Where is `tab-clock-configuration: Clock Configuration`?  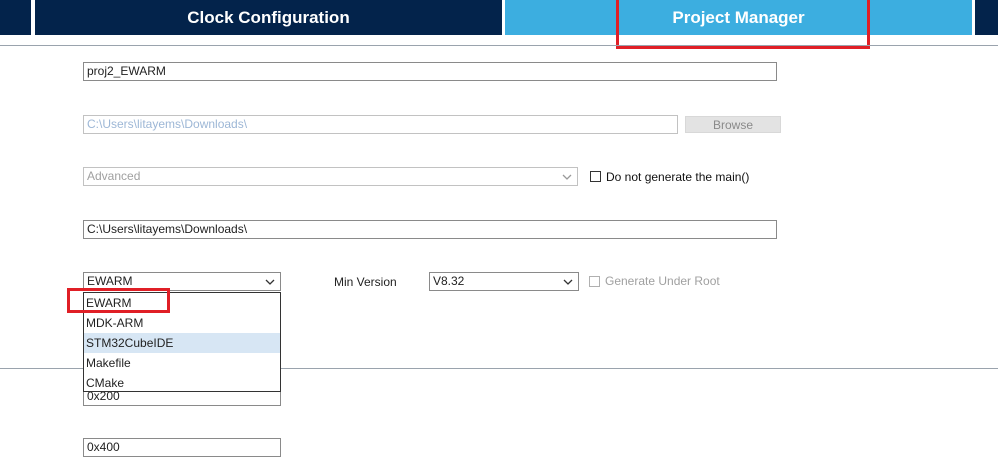 tab-clock-configuration: Clock Configuration is located at coordinates (268, 17).